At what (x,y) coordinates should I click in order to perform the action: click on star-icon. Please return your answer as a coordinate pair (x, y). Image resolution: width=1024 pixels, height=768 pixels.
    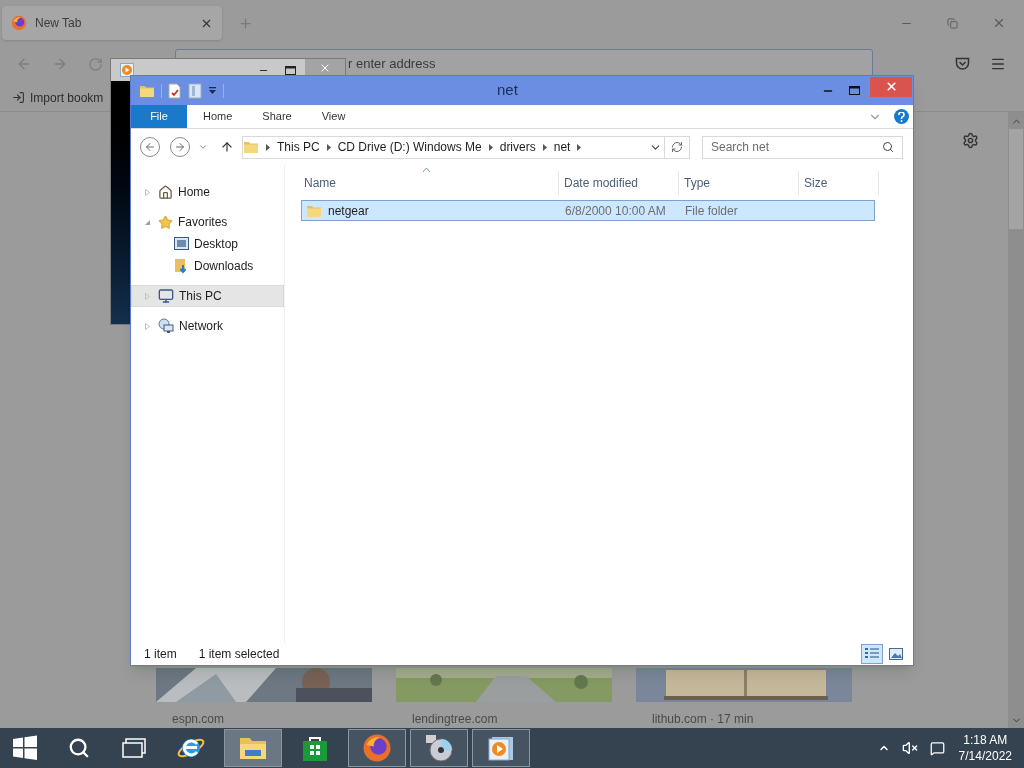
    Looking at the image, I should click on (165, 222).